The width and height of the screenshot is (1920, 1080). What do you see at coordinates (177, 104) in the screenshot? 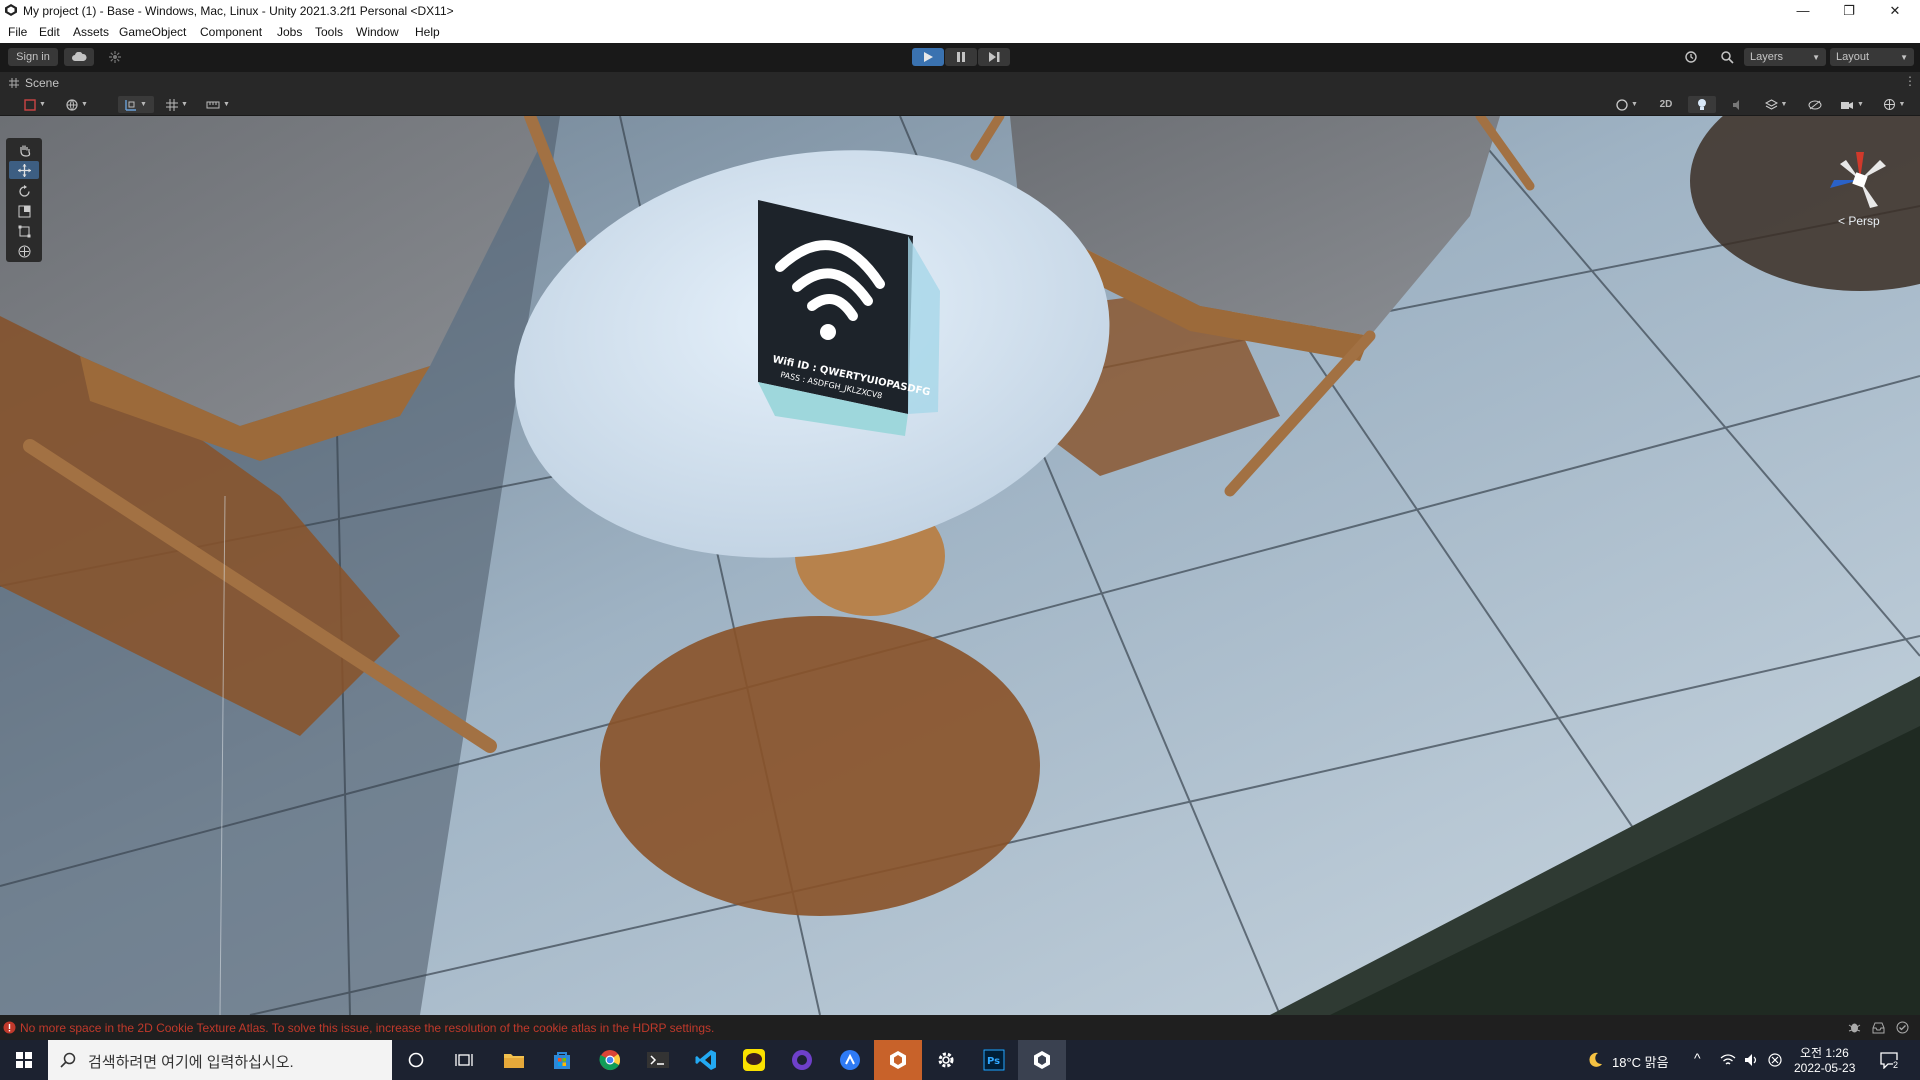
I see `grid-snap-dropdown: ▼` at bounding box center [177, 104].